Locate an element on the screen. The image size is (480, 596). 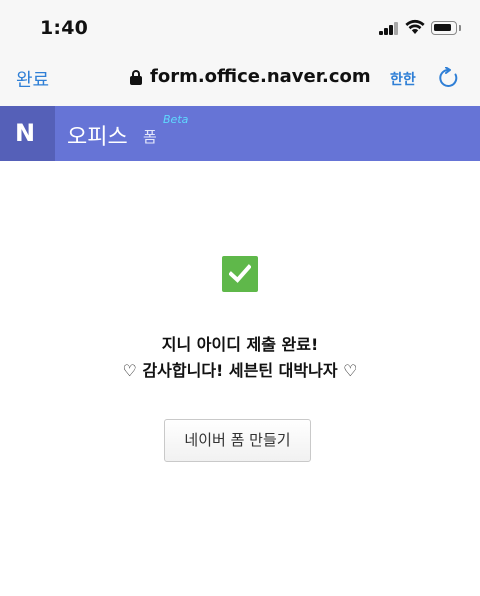
url-address: form.office.naver.com is located at coordinates (260, 76).